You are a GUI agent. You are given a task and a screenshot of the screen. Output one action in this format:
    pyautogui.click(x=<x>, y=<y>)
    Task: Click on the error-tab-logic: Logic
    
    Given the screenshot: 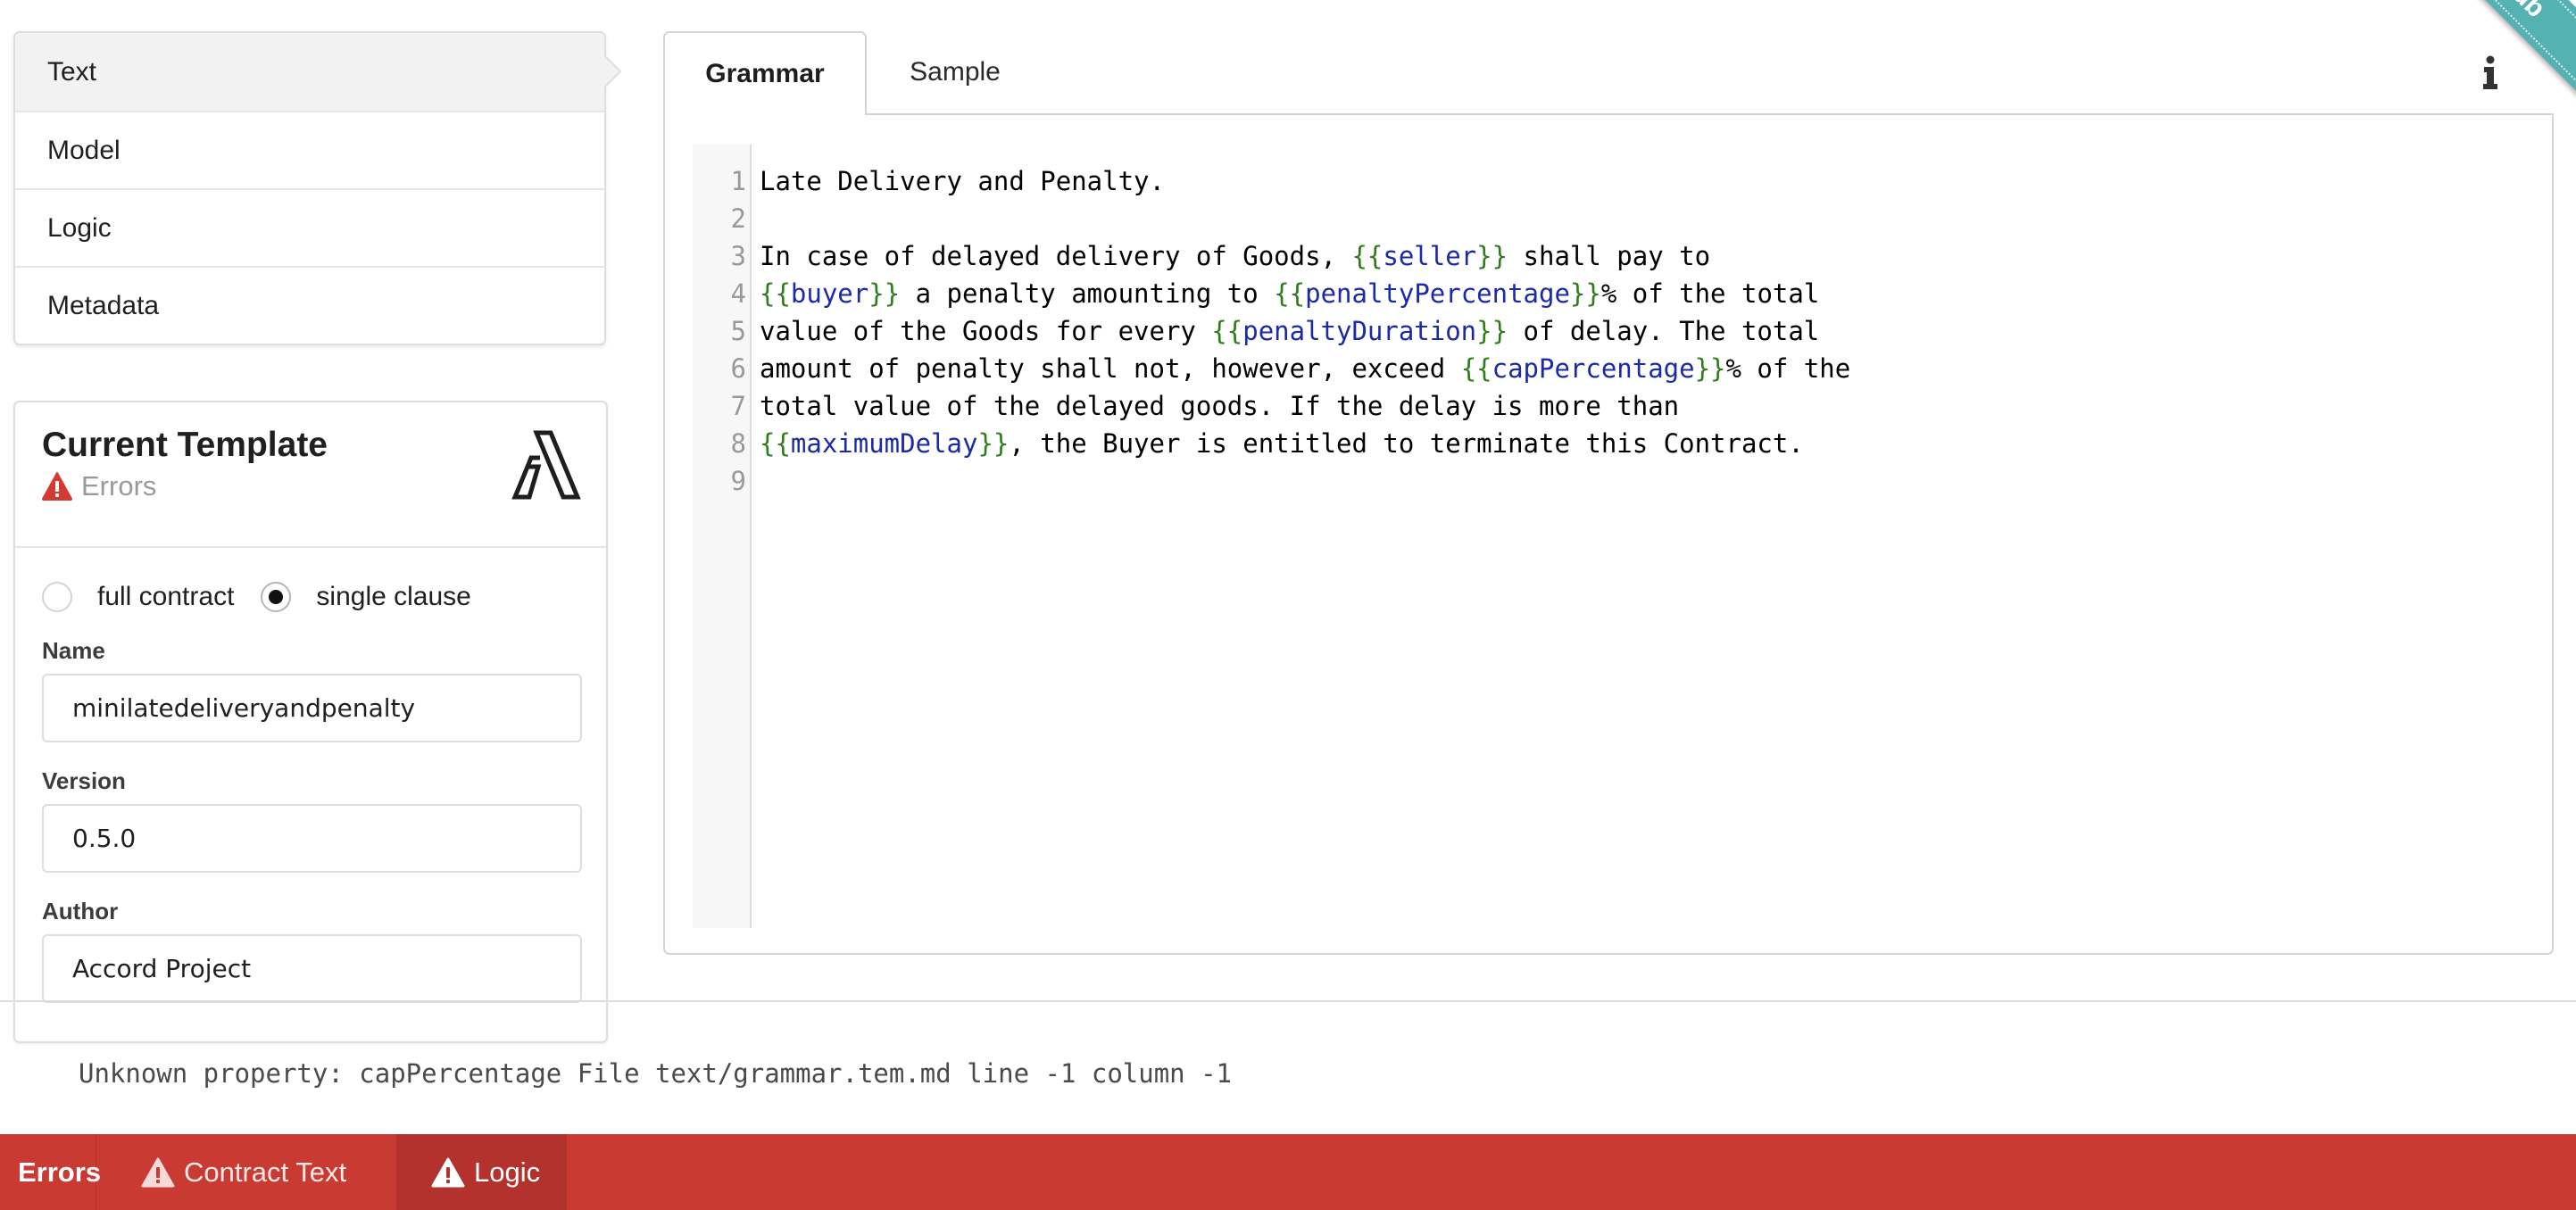 What is the action you would take?
    pyautogui.click(x=482, y=1172)
    